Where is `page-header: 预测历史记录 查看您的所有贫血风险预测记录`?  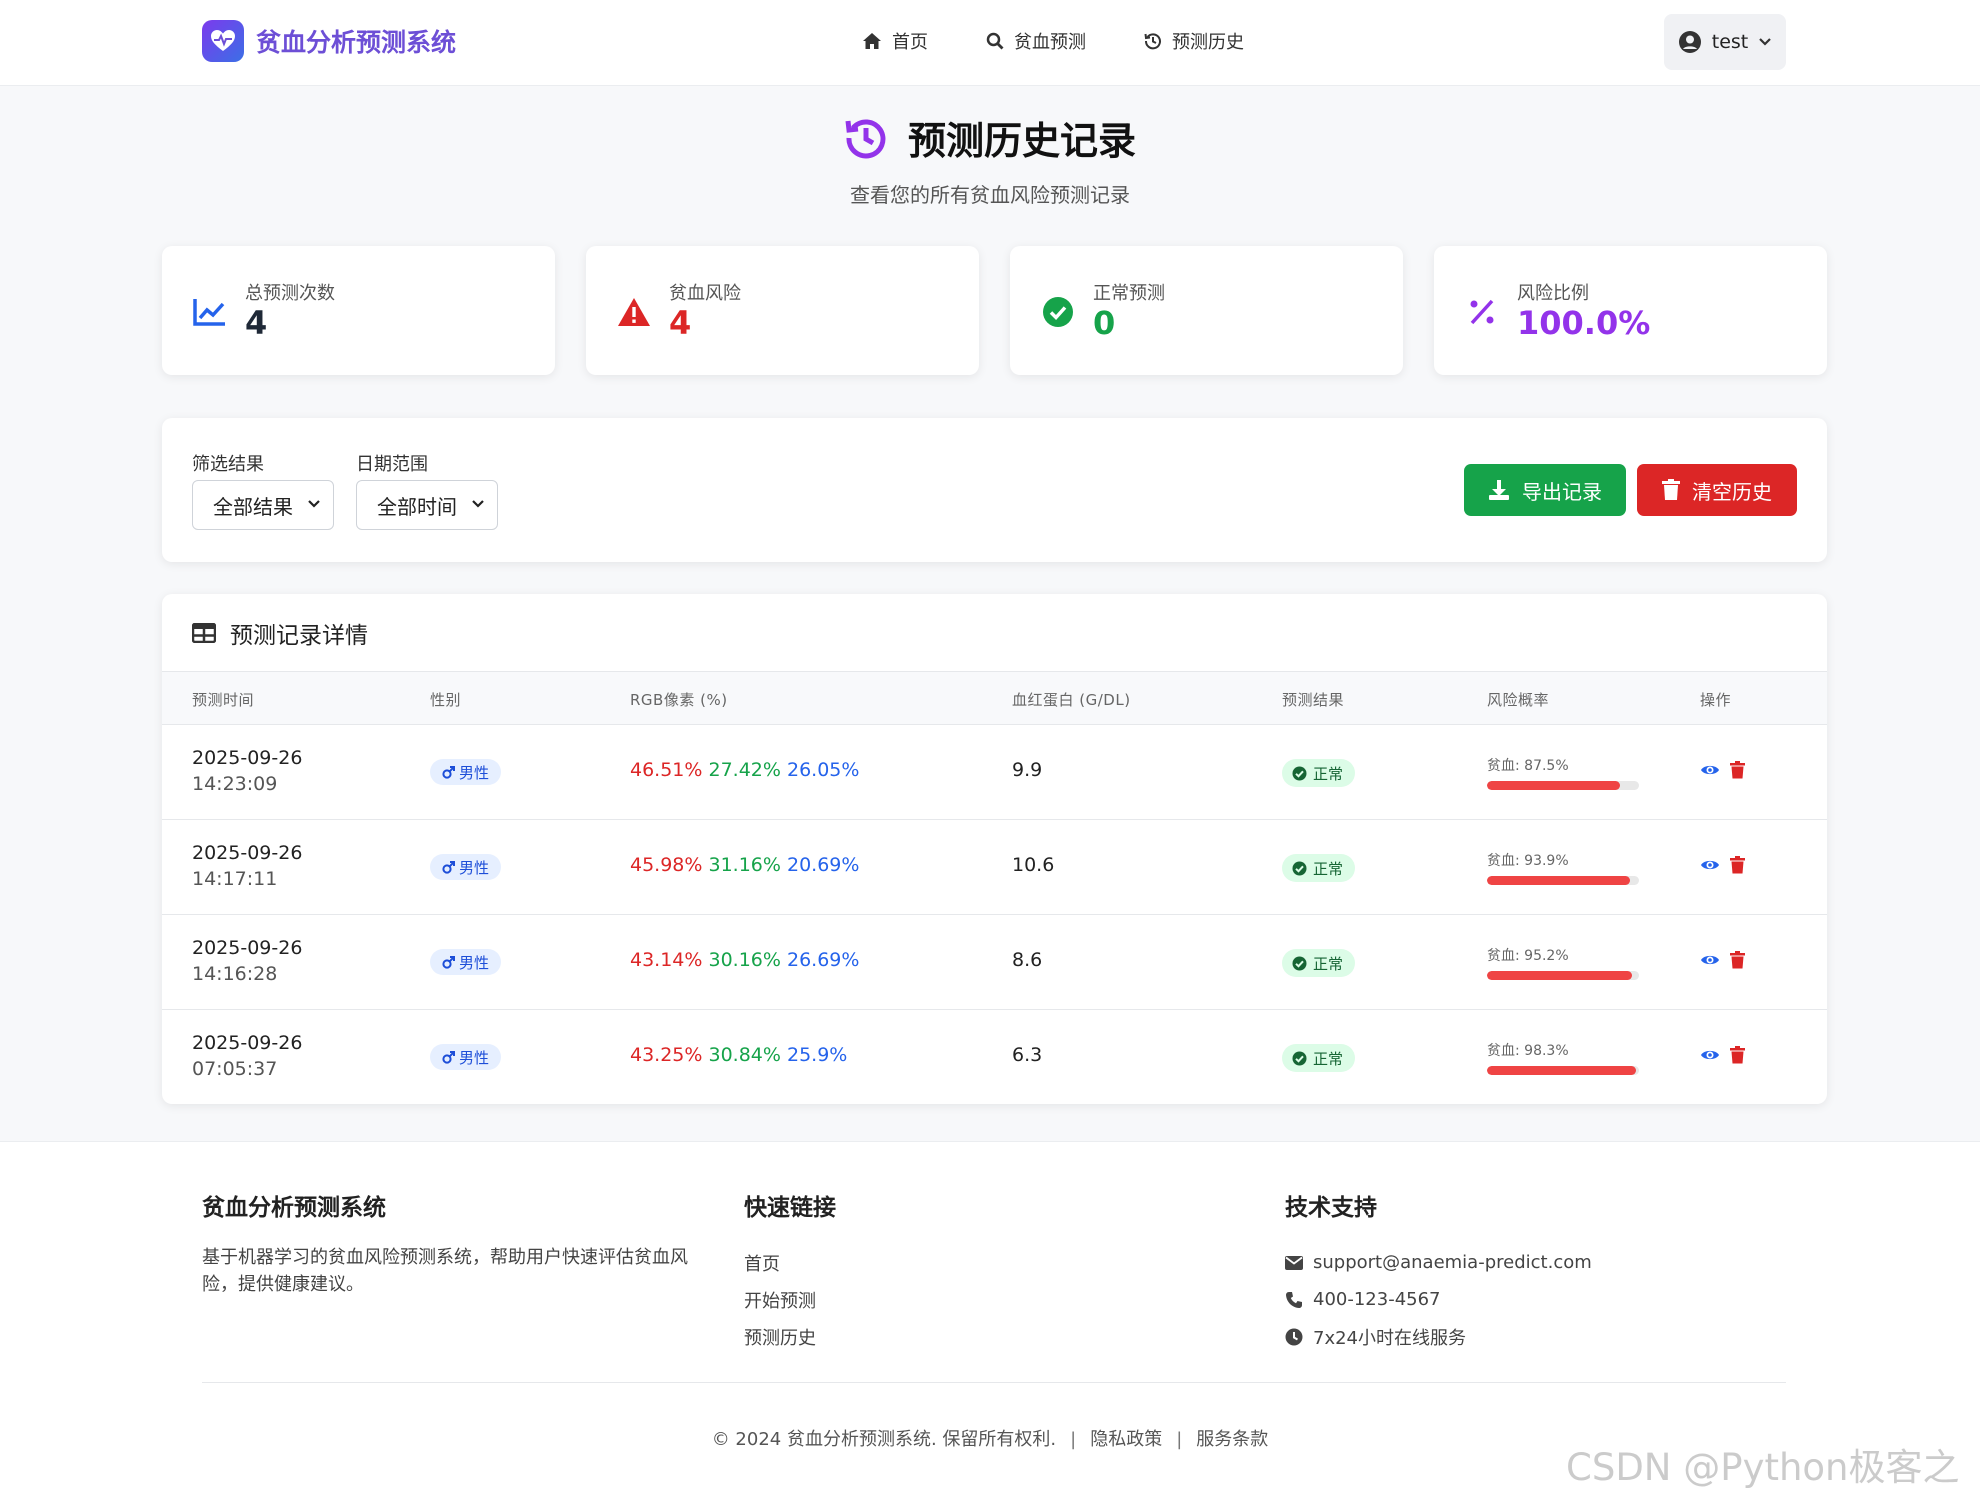 page-header: 预测历史记录 查看您的所有贫血风险预测记录 is located at coordinates (990, 159).